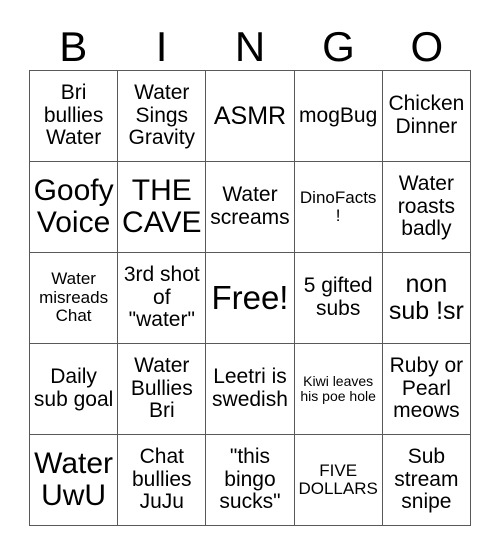 This screenshot has width=500, height=544. I want to click on bingo-cell-o1: Chicken Dinner, so click(426, 116).